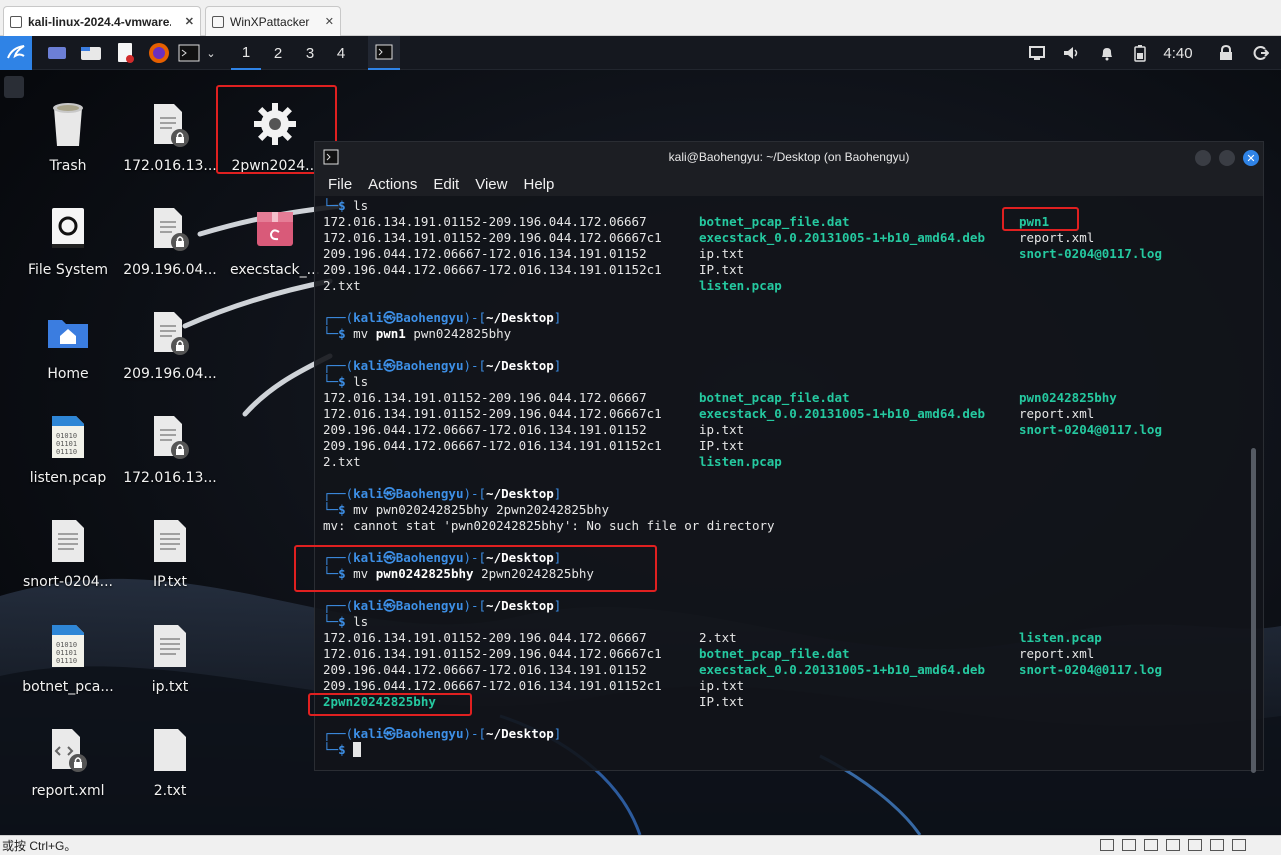  What do you see at coordinates (1251, 158) in the screenshot?
I see `close-button: ✕` at bounding box center [1251, 158].